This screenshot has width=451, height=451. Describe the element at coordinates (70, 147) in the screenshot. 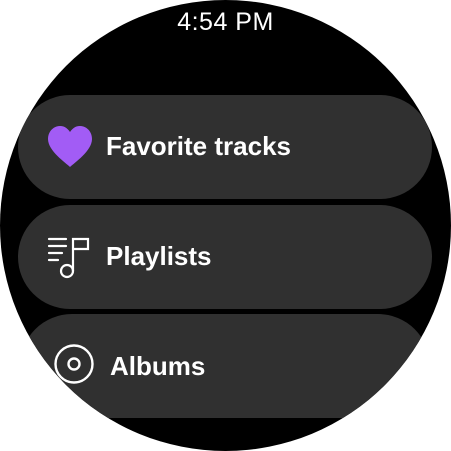

I see `heart-icon` at that location.